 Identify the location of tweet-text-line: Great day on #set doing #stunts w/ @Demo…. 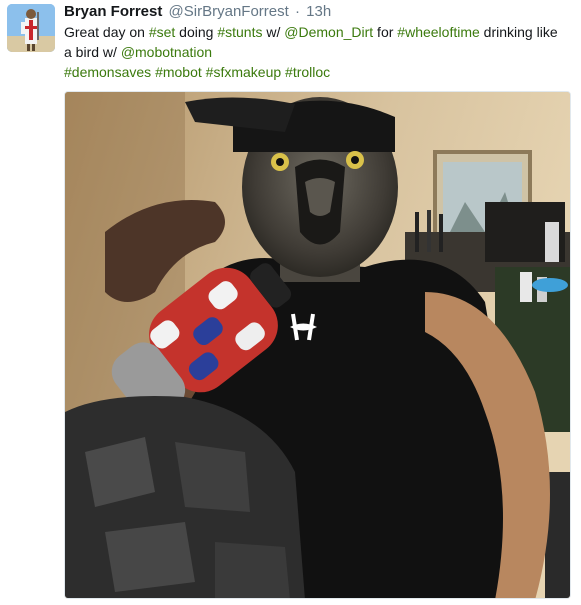
(319, 32).